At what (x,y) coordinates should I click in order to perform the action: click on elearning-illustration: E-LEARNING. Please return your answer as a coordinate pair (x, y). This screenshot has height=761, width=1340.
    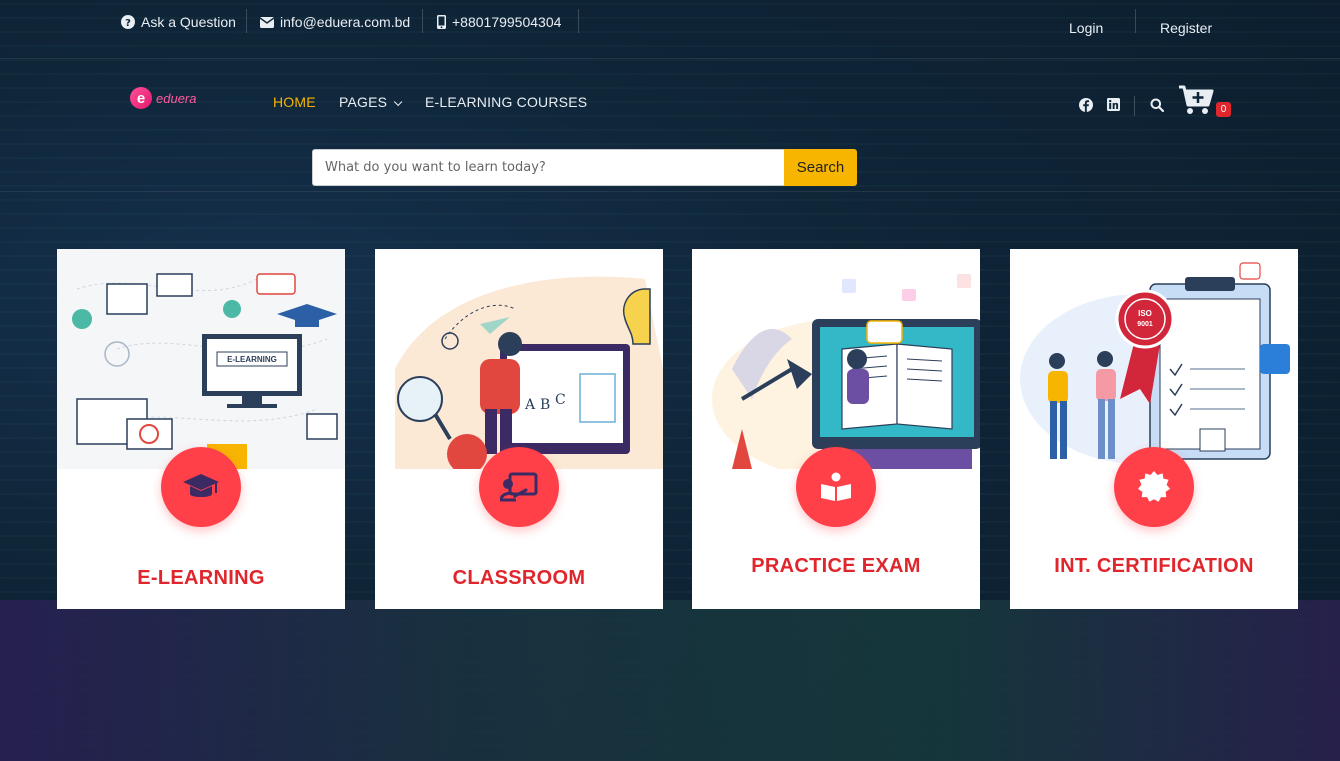
    Looking at the image, I should click on (201, 359).